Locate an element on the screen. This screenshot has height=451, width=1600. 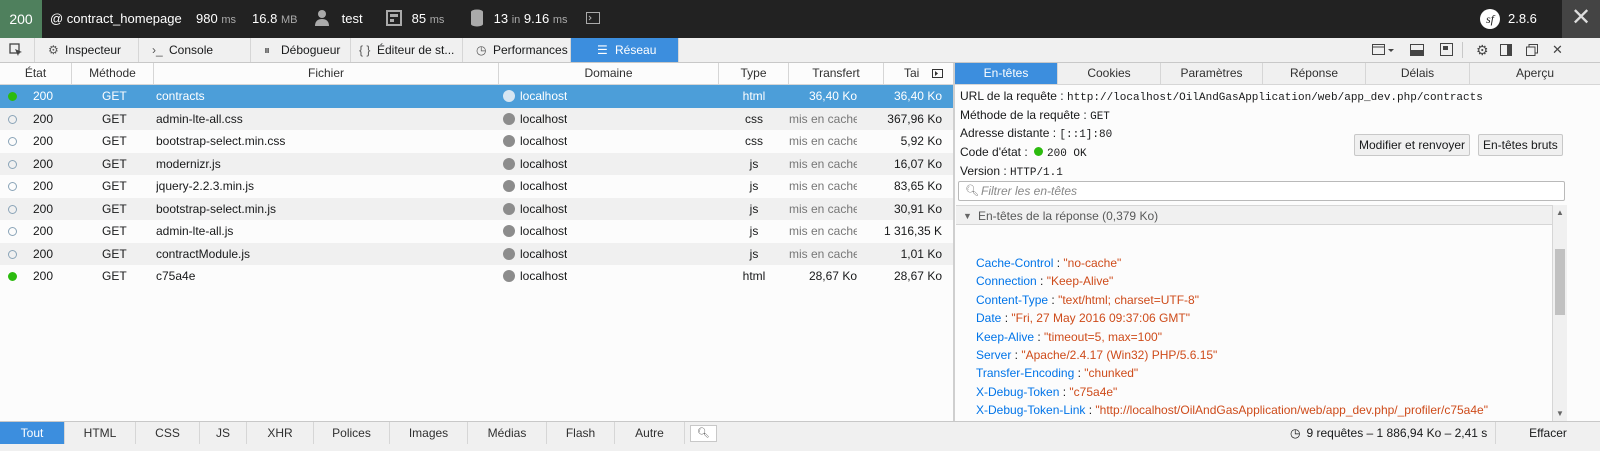
tab-params: Paramètres is located at coordinates (1212, 73).